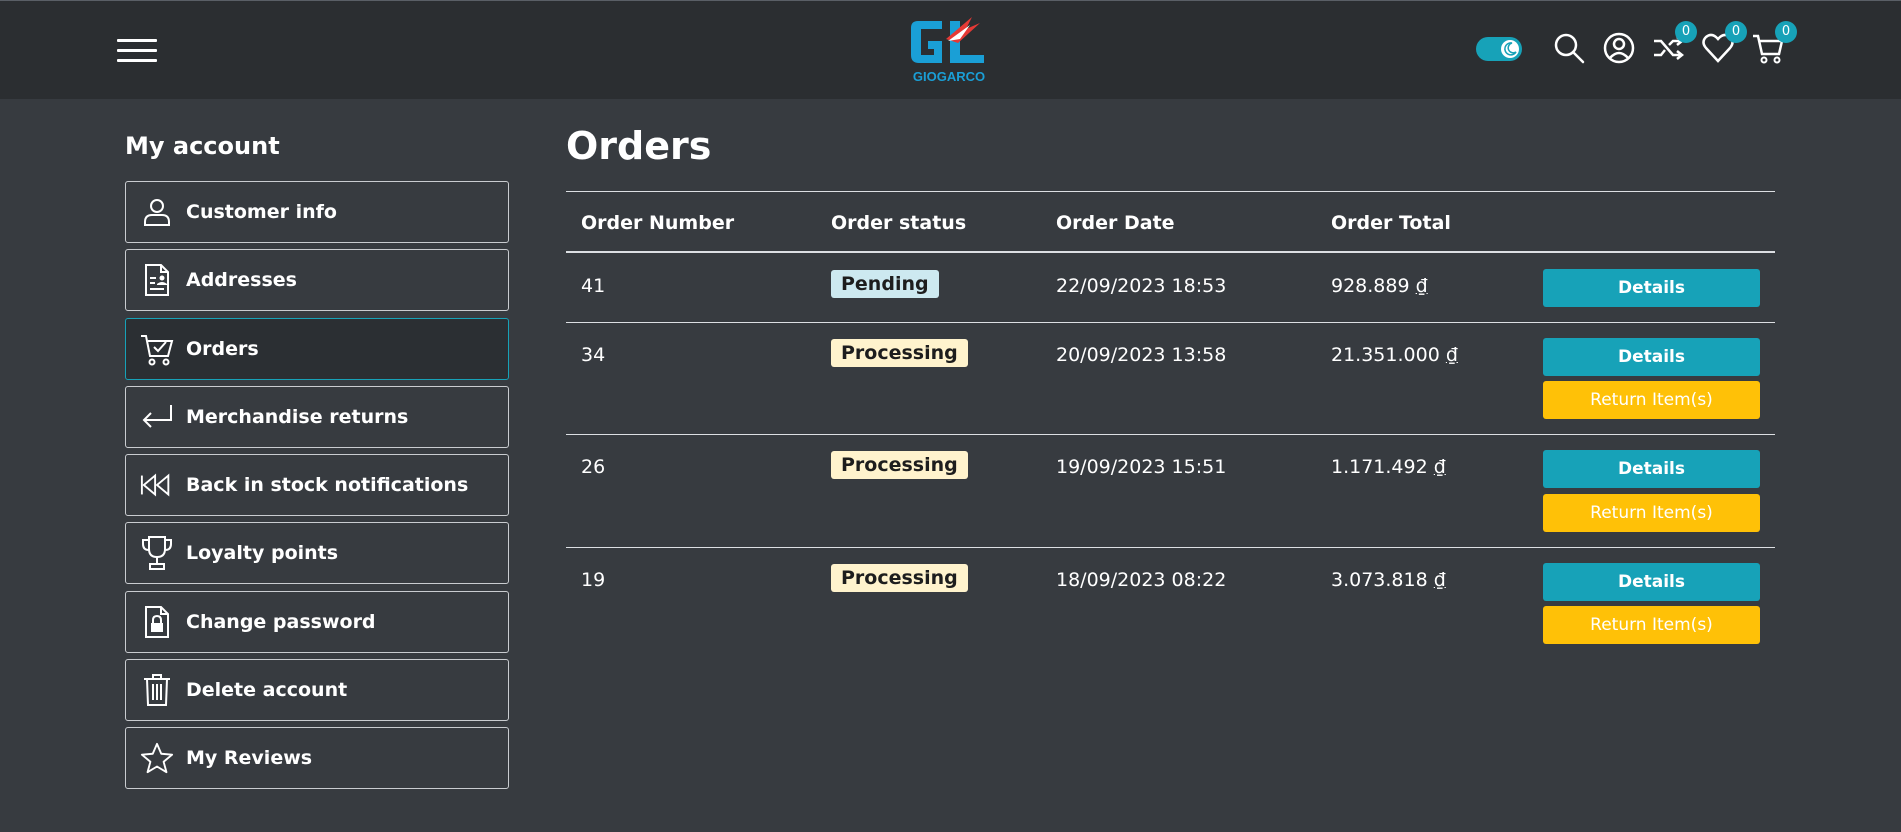 The image size is (1901, 832). Describe the element at coordinates (157, 417) in the screenshot. I see `return-arrow-icon` at that location.